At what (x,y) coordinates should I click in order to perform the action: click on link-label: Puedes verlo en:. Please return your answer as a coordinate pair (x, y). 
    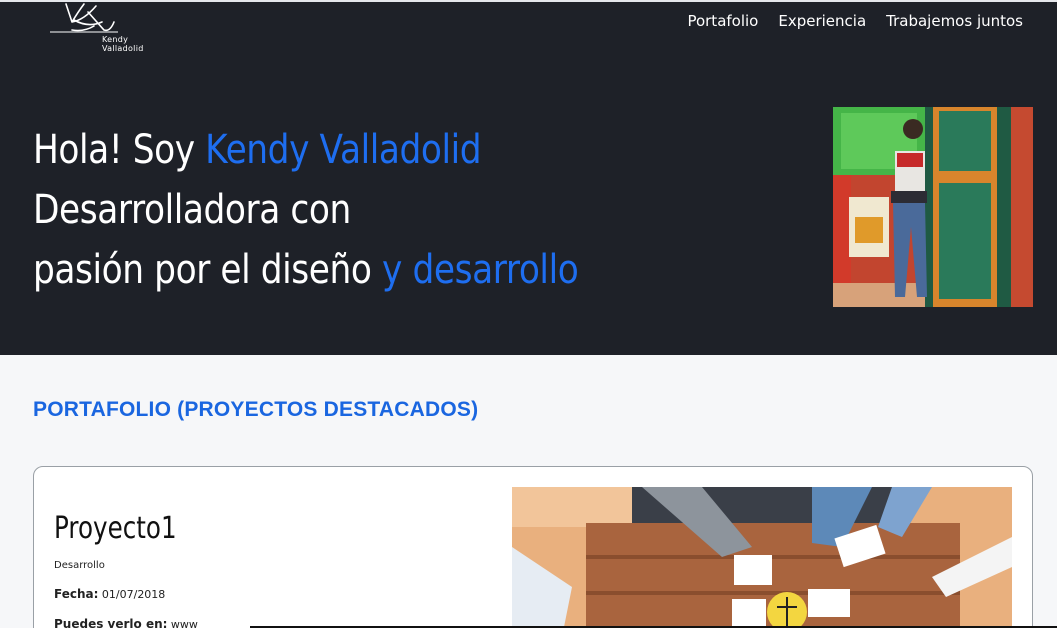
    Looking at the image, I should click on (111, 622).